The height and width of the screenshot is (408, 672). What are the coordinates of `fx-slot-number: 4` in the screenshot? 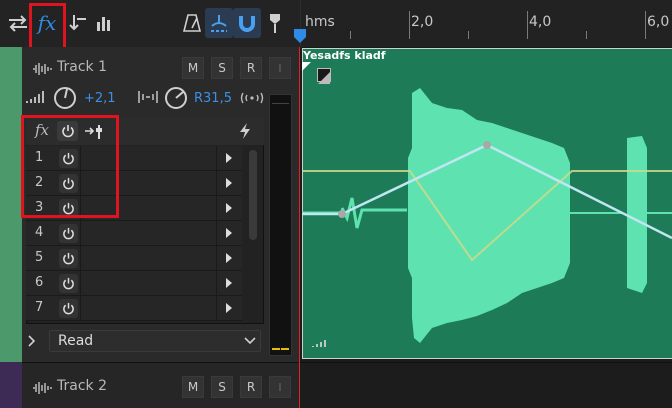 It's located at (39, 232).